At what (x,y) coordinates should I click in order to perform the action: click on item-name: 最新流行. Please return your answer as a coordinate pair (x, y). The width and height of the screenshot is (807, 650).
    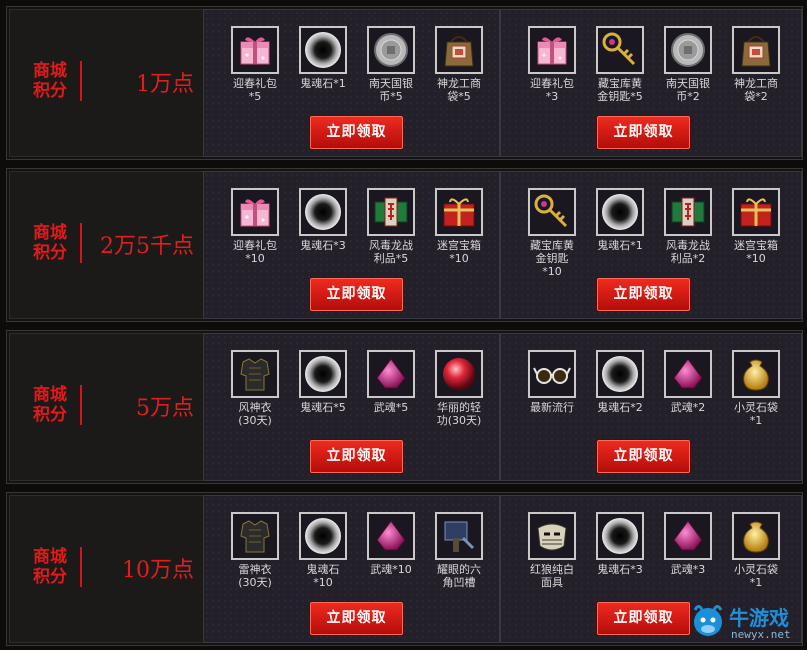
    Looking at the image, I should click on (552, 407).